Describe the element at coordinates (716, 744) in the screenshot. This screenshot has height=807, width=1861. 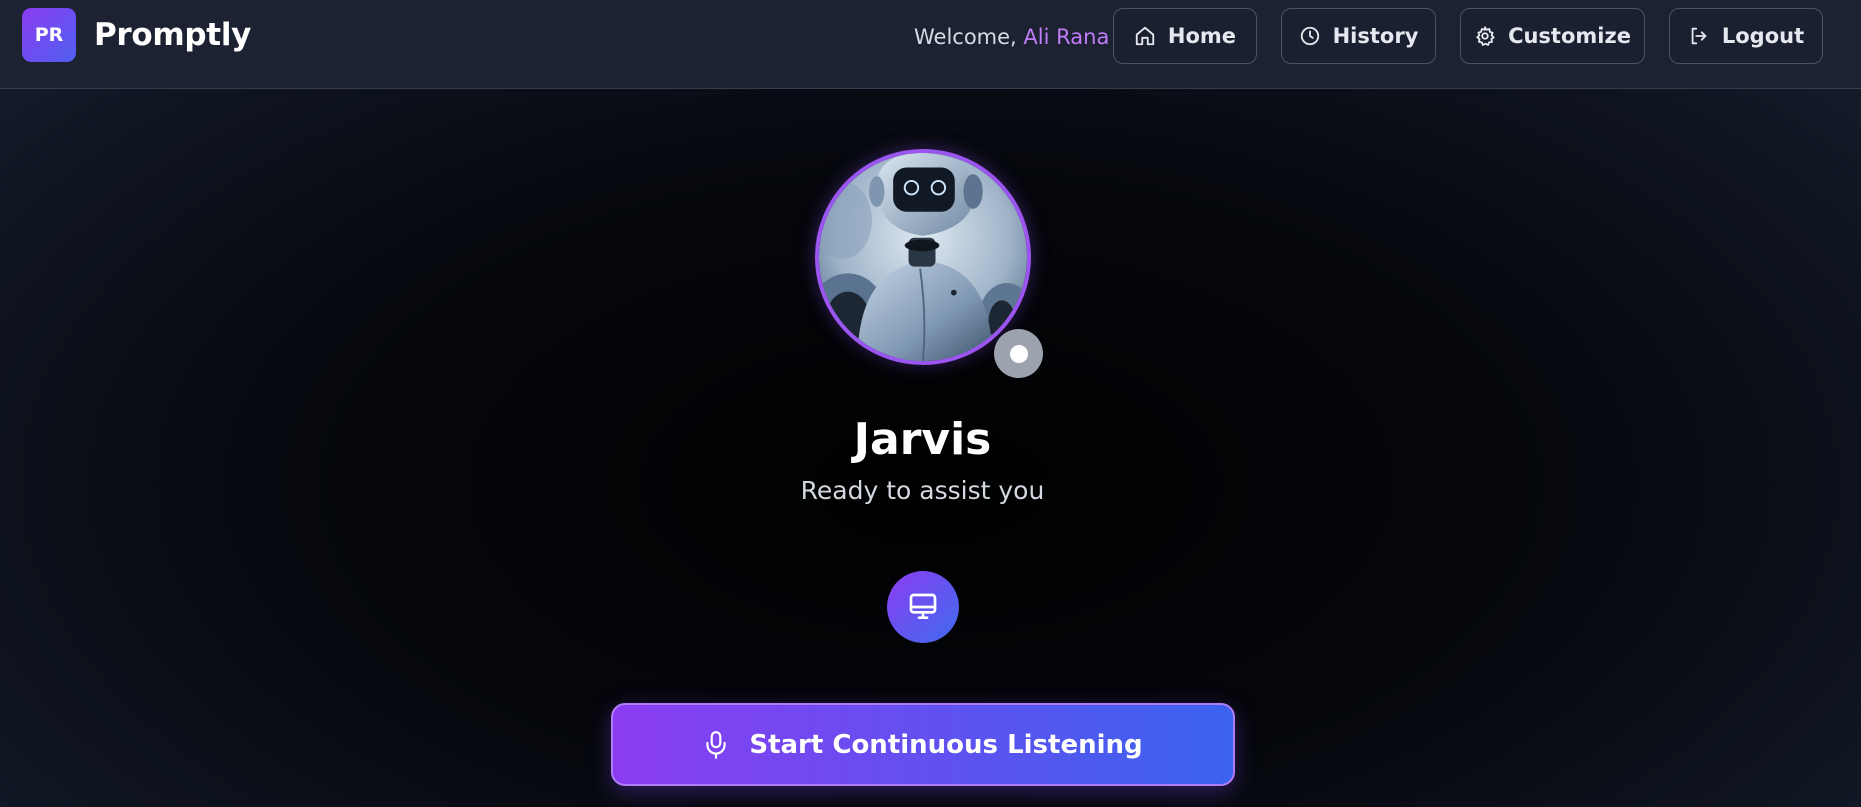
I see `microphone-icon` at that location.